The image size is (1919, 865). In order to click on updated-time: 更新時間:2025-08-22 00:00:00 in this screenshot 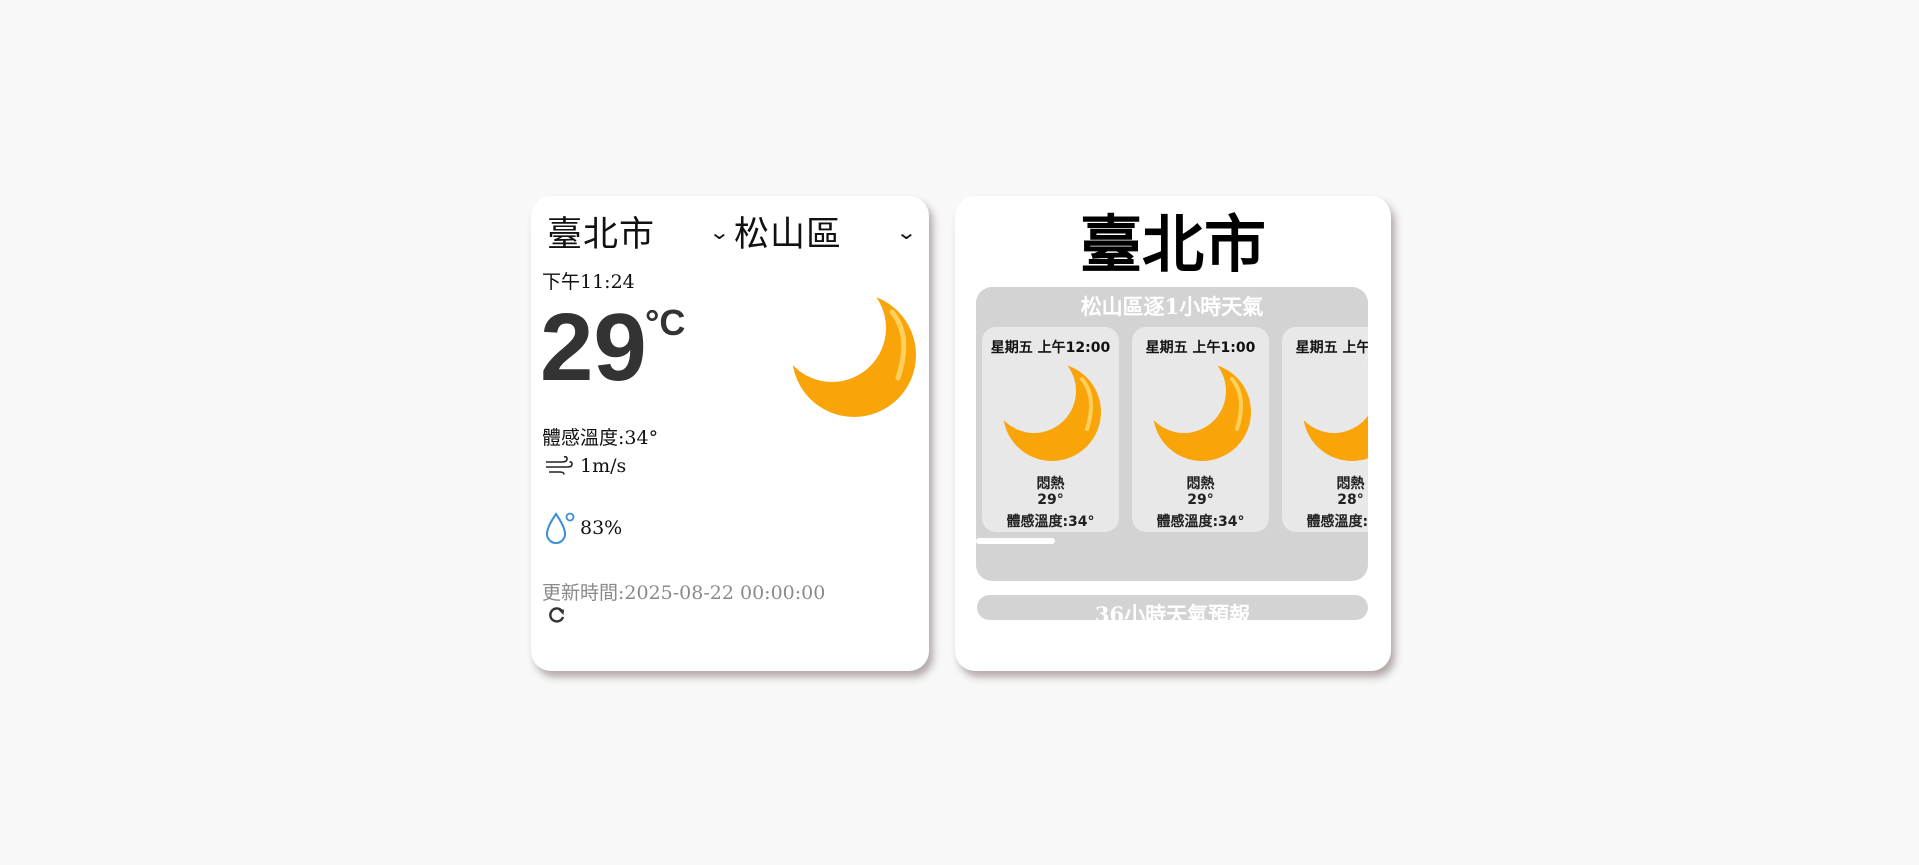, I will do `click(684, 593)`.